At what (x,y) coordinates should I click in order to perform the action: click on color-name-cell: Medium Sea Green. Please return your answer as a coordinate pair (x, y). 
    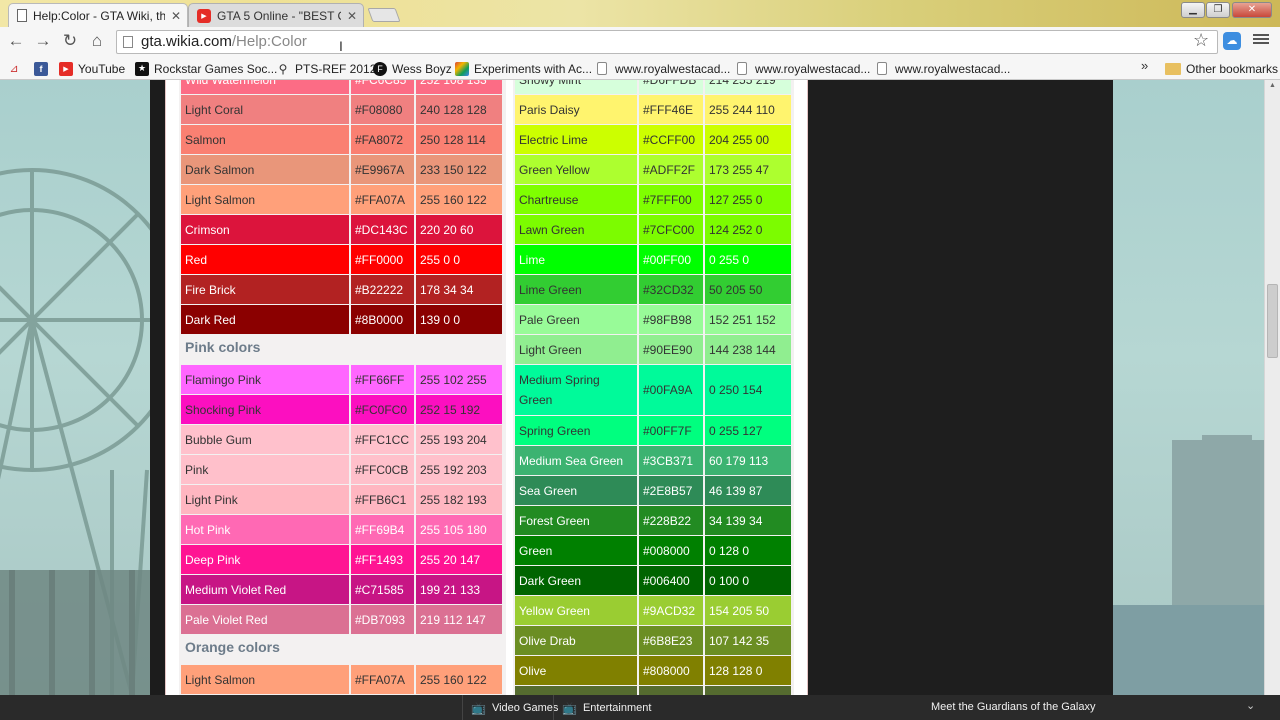
    Looking at the image, I should click on (576, 460).